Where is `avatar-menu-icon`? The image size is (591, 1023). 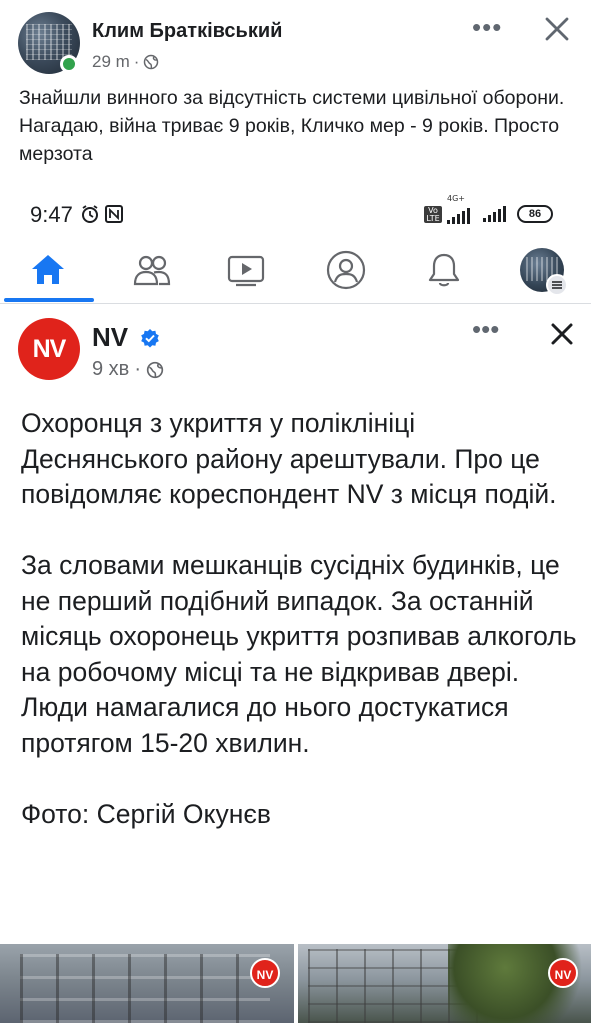 avatar-menu-icon is located at coordinates (544, 272).